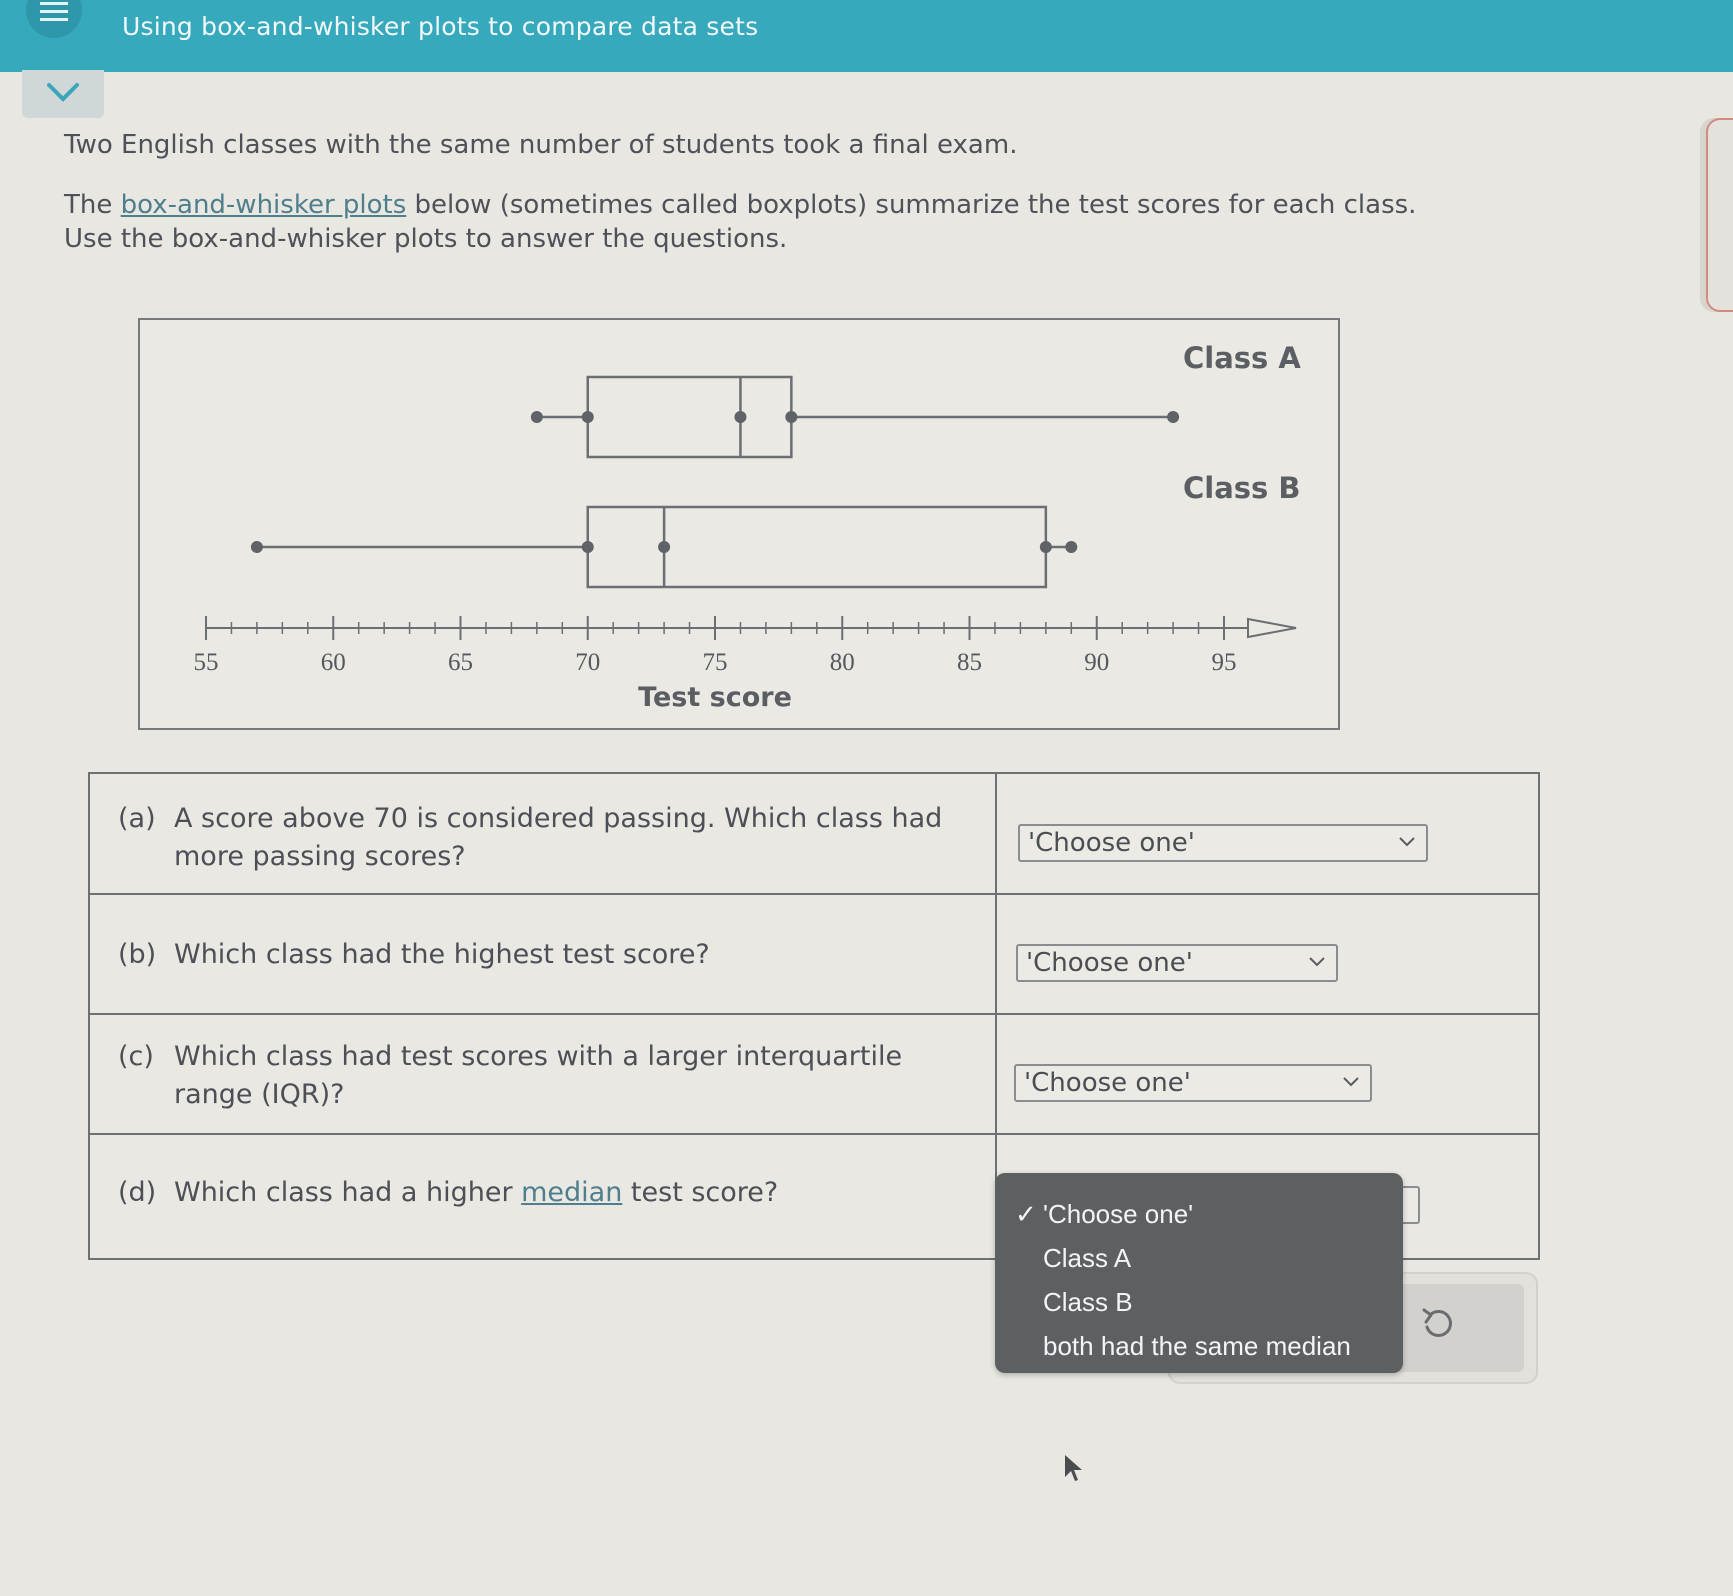 This screenshot has height=1596, width=1733. What do you see at coordinates (1073, 1468) in the screenshot?
I see `mouse-cursor-icon` at bounding box center [1073, 1468].